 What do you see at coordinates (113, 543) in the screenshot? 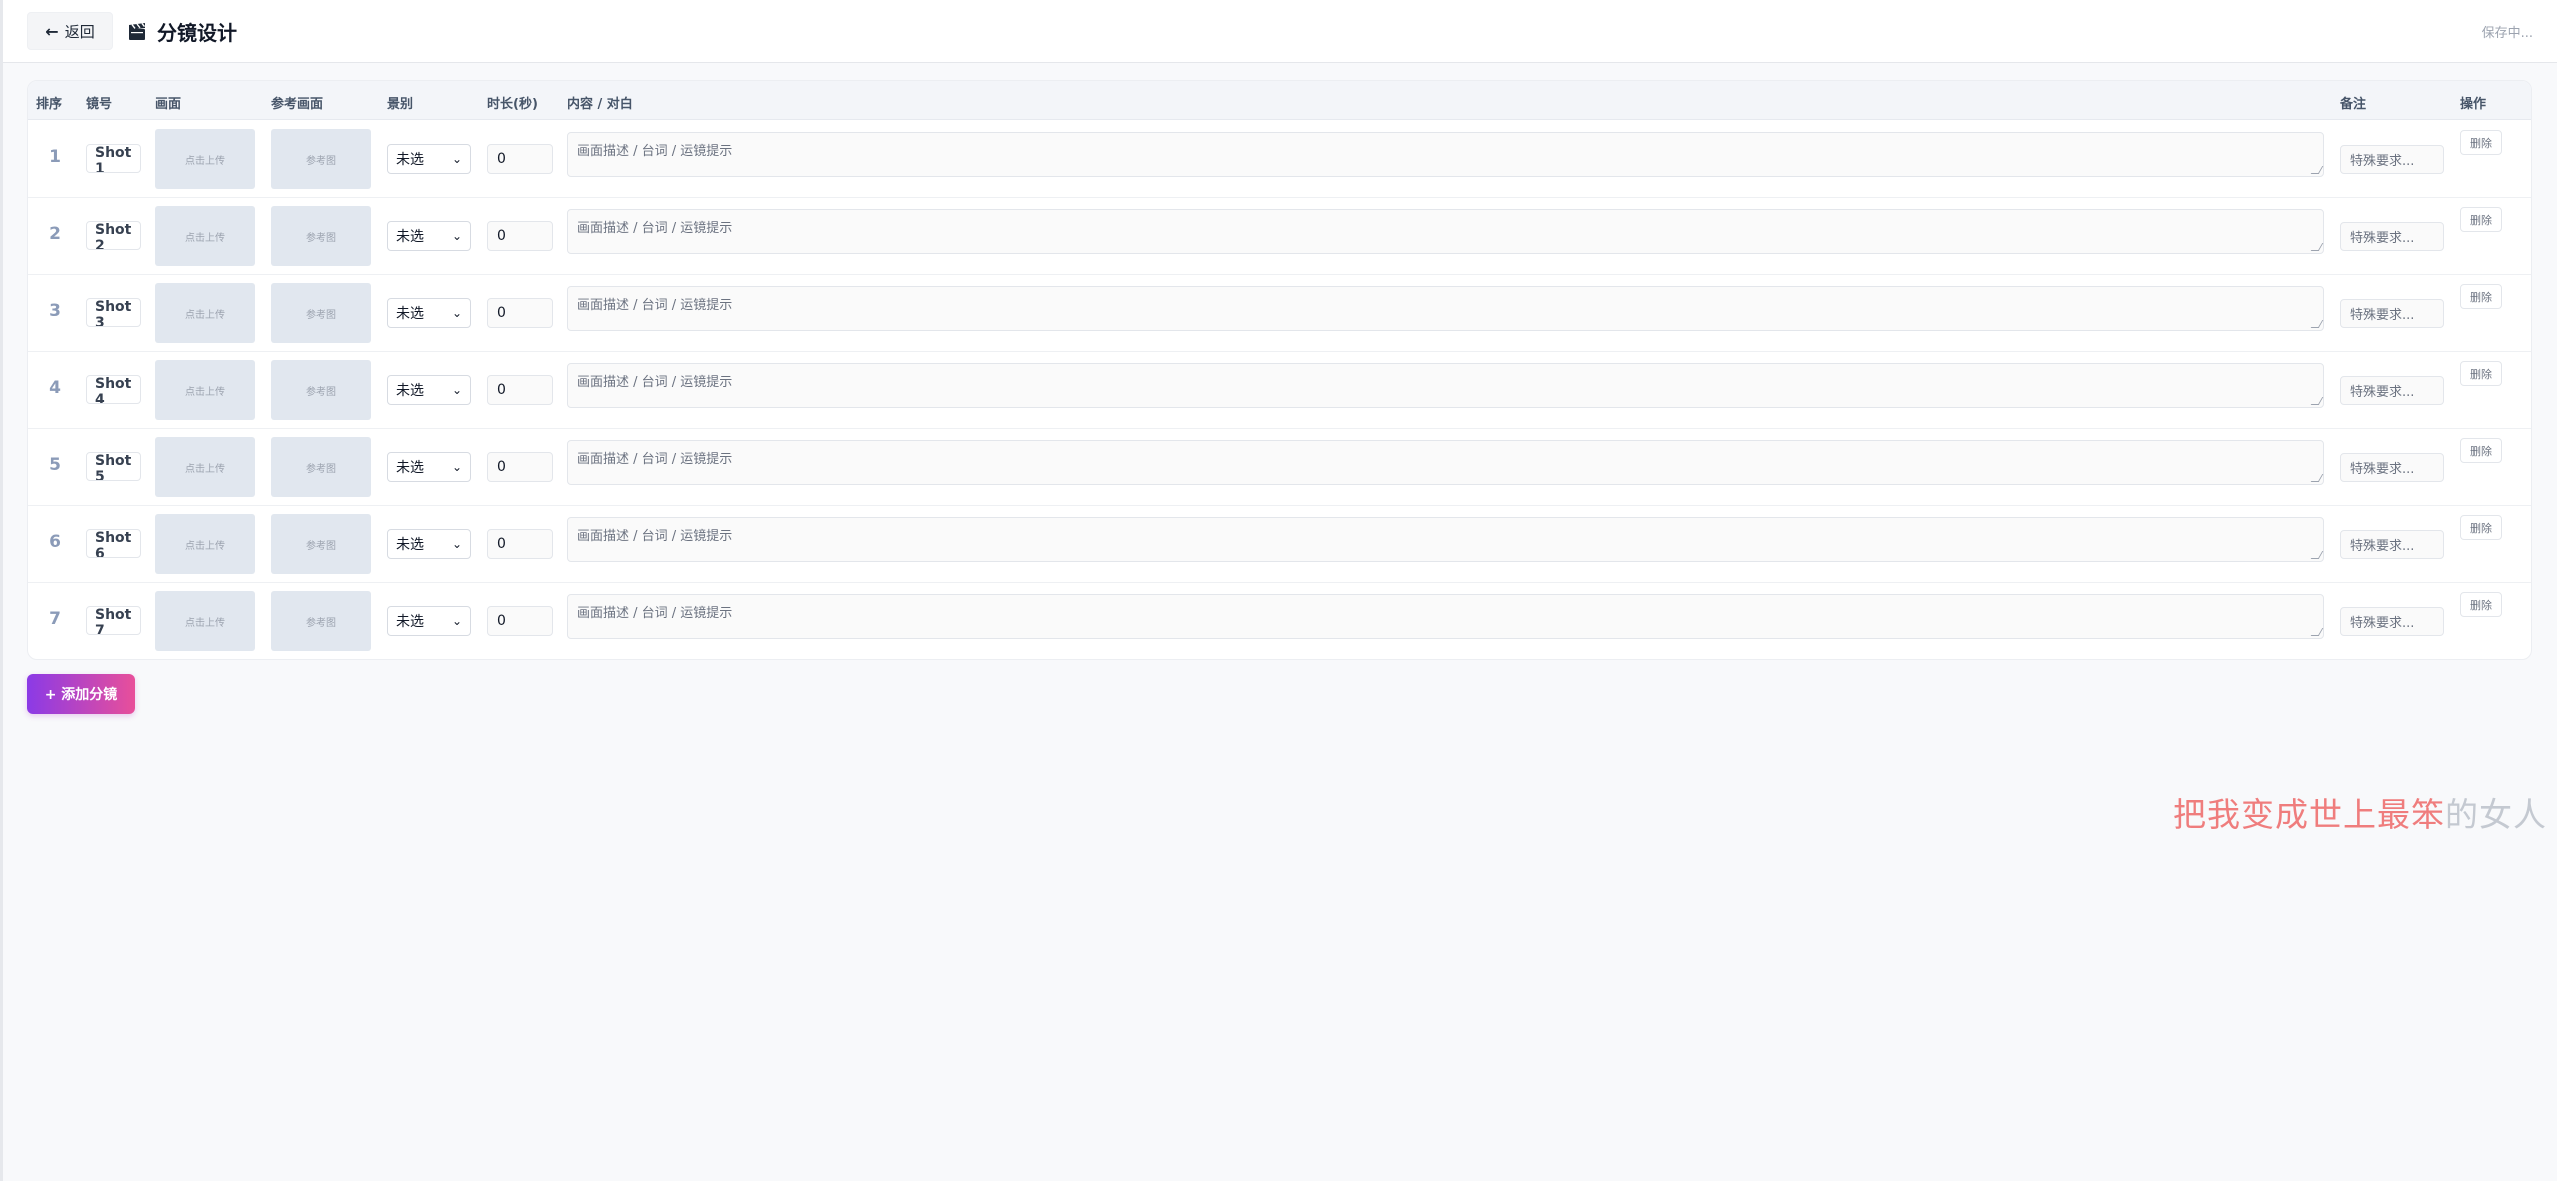
I see `shot-number-input: Shot 6` at bounding box center [113, 543].